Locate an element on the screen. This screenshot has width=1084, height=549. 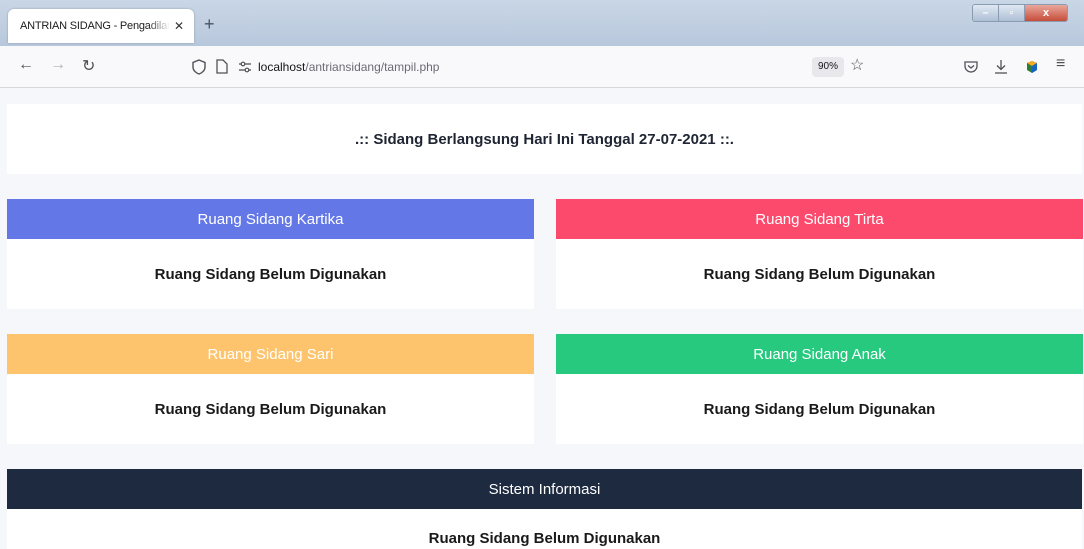
room-header: Ruang Sidang Kartika is located at coordinates (270, 219).